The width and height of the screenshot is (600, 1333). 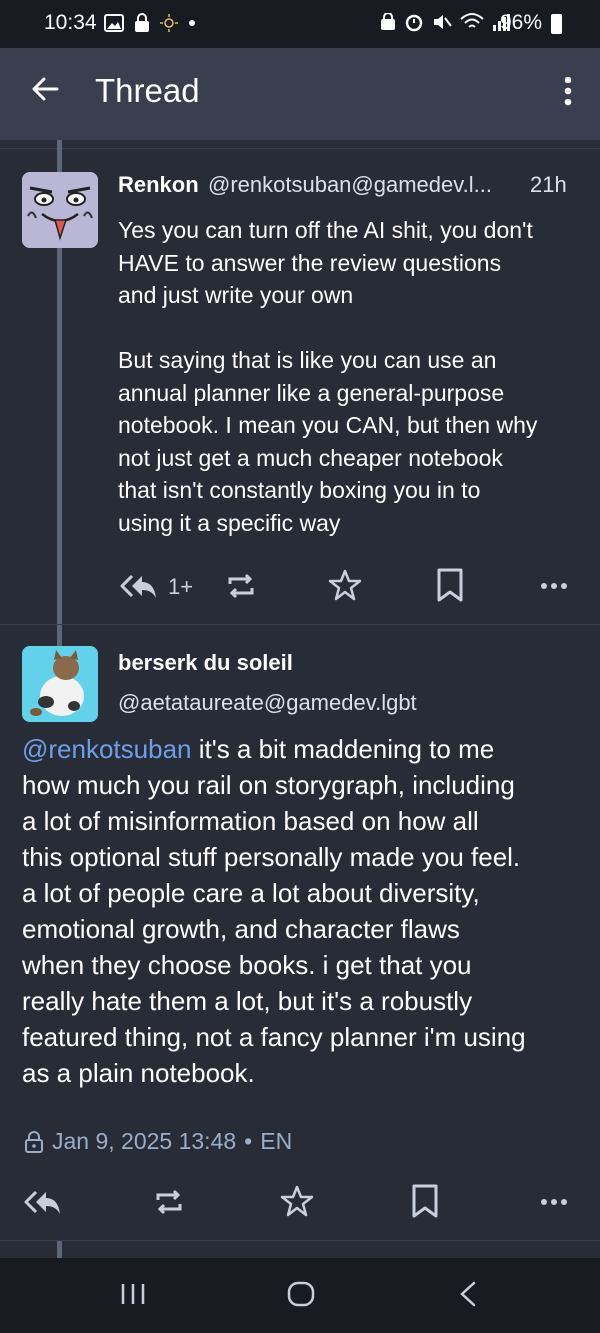 What do you see at coordinates (236, 295) in the screenshot?
I see `content-line: and just write your own` at bounding box center [236, 295].